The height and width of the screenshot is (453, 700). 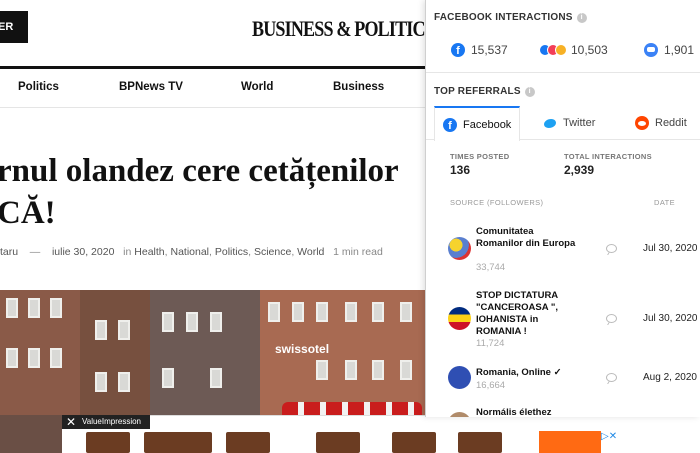 I want to click on read-time: 1 min read, so click(x=358, y=252).